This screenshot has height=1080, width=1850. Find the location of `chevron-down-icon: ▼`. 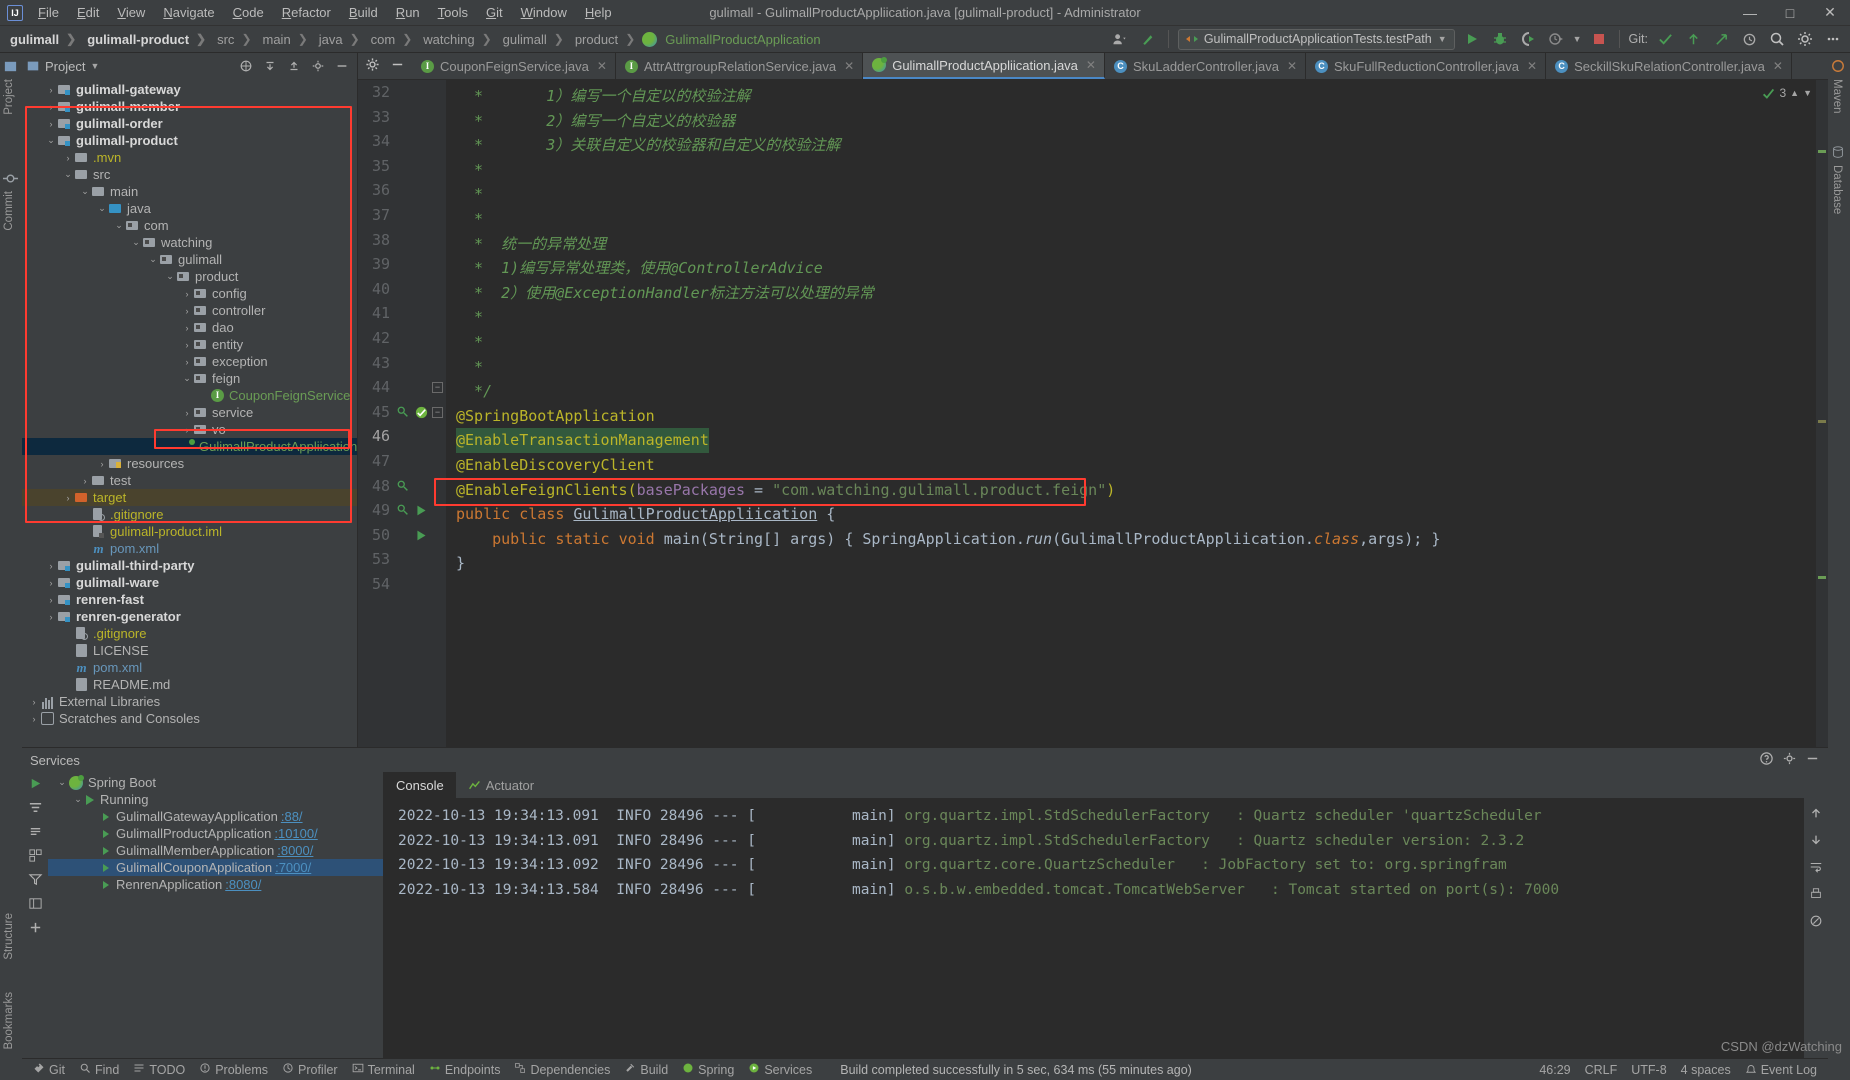

chevron-down-icon: ▼ is located at coordinates (94, 66).